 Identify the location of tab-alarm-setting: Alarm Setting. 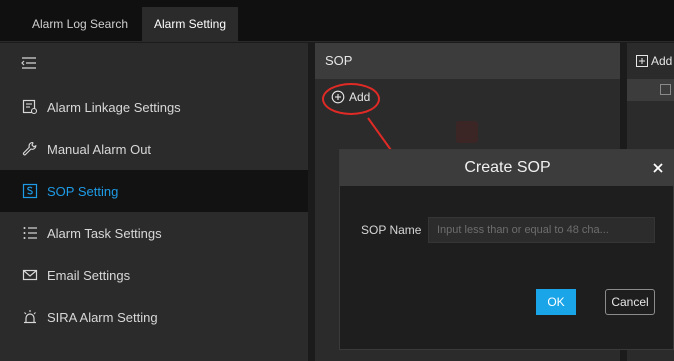
(190, 24).